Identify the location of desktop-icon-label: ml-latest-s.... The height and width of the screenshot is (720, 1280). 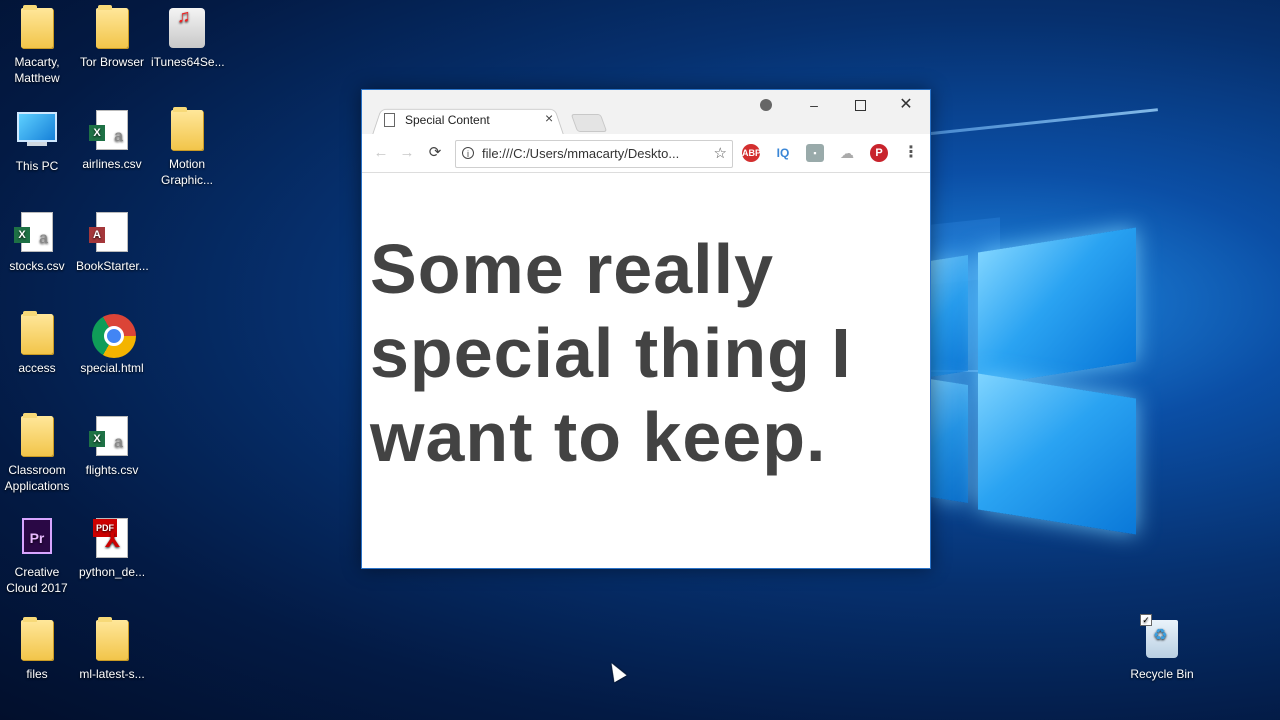
(112, 674).